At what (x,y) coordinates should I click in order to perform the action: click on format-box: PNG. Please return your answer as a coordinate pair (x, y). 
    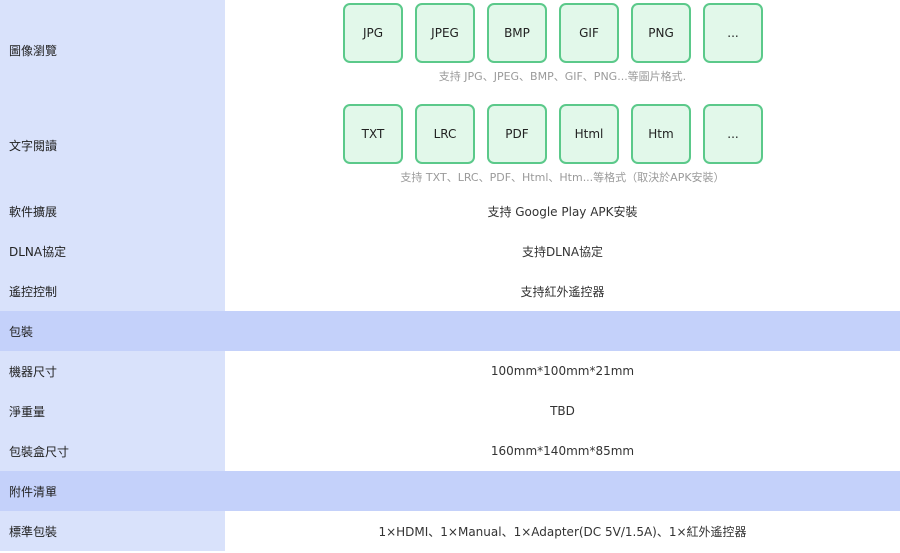
    Looking at the image, I should click on (661, 33).